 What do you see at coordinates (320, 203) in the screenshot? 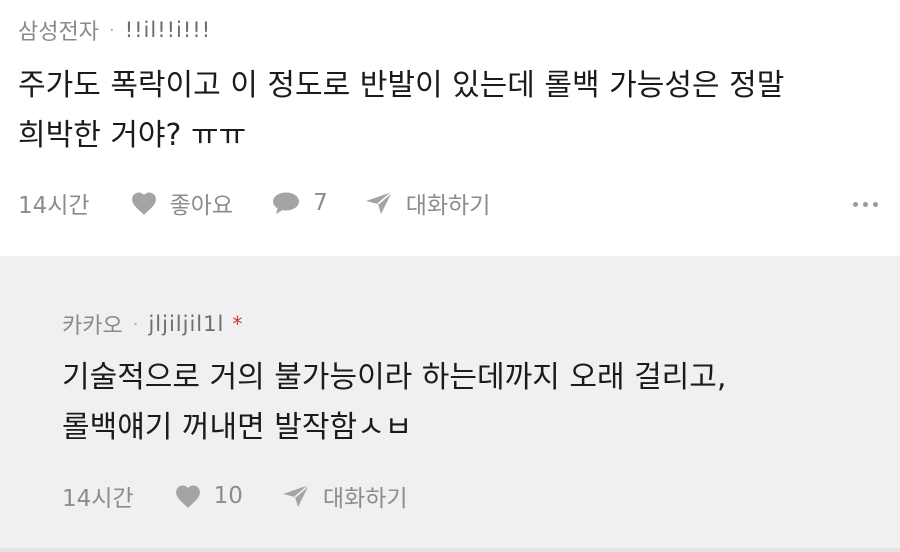
I see `reply-count: 7` at bounding box center [320, 203].